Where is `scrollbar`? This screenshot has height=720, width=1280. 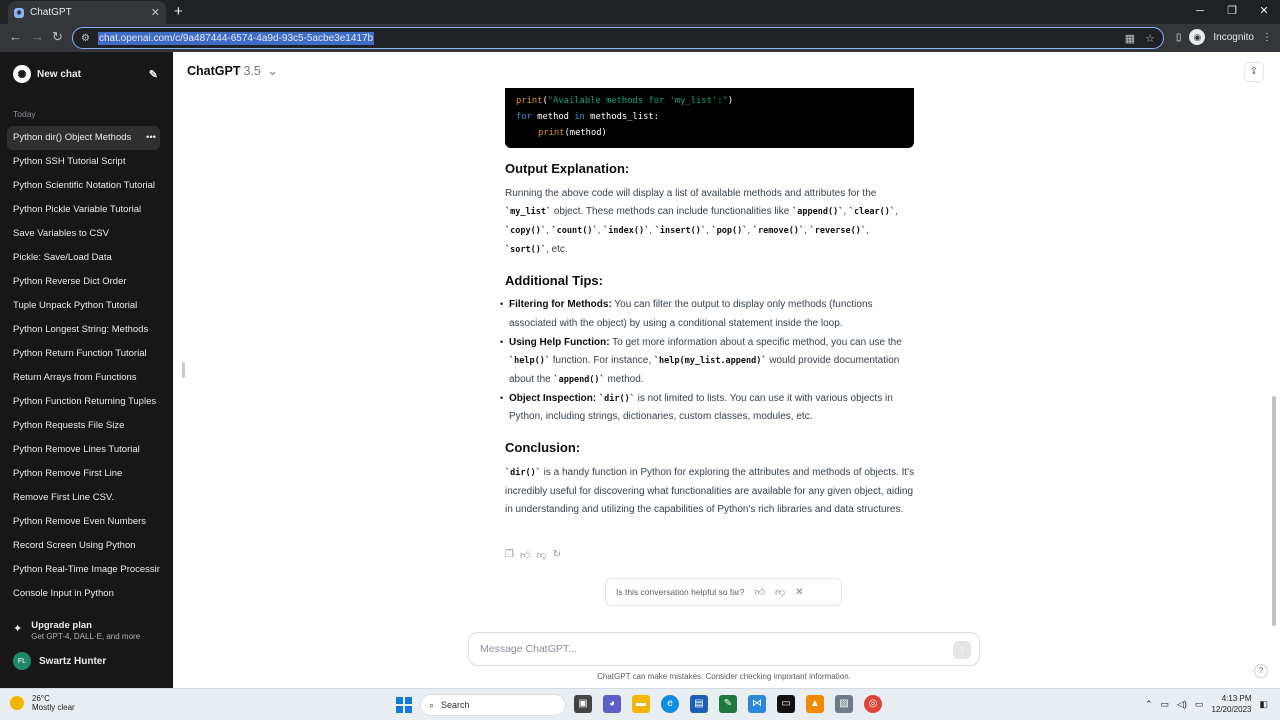 scrollbar is located at coordinates (1274, 511).